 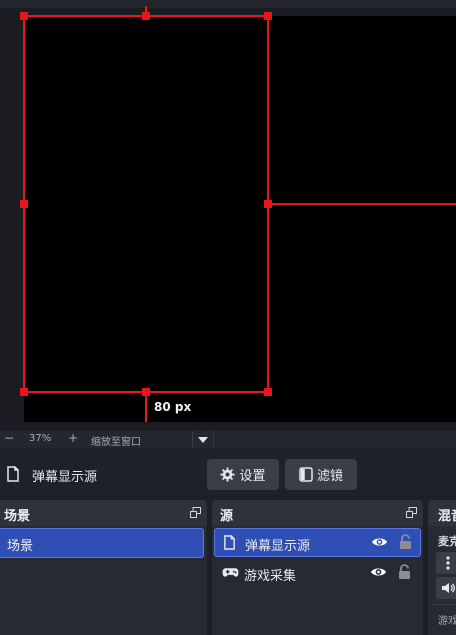 I want to click on scenes-dock: 场景 场景, so click(x=103, y=567).